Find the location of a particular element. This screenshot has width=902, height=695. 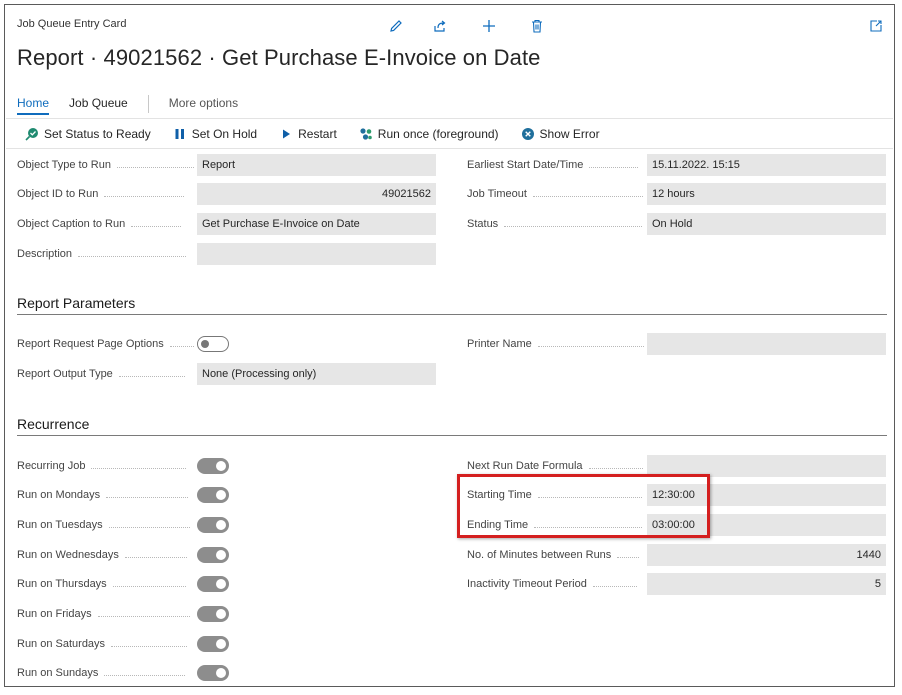

set-on-hold-label: Set On Hold is located at coordinates (224, 134).